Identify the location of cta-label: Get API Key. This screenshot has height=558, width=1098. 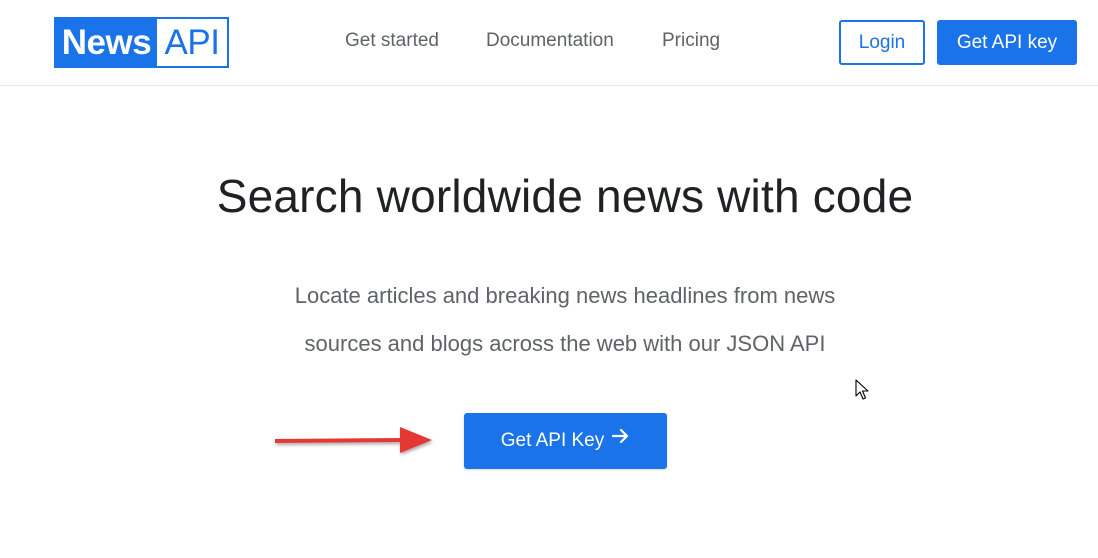
(552, 440).